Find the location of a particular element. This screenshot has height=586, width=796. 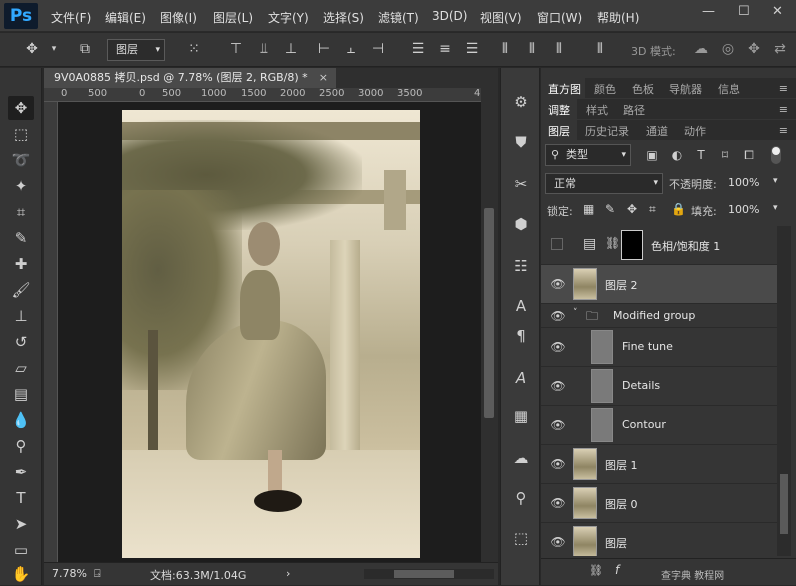

layer-row: 👁 Contour is located at coordinates (661, 425).